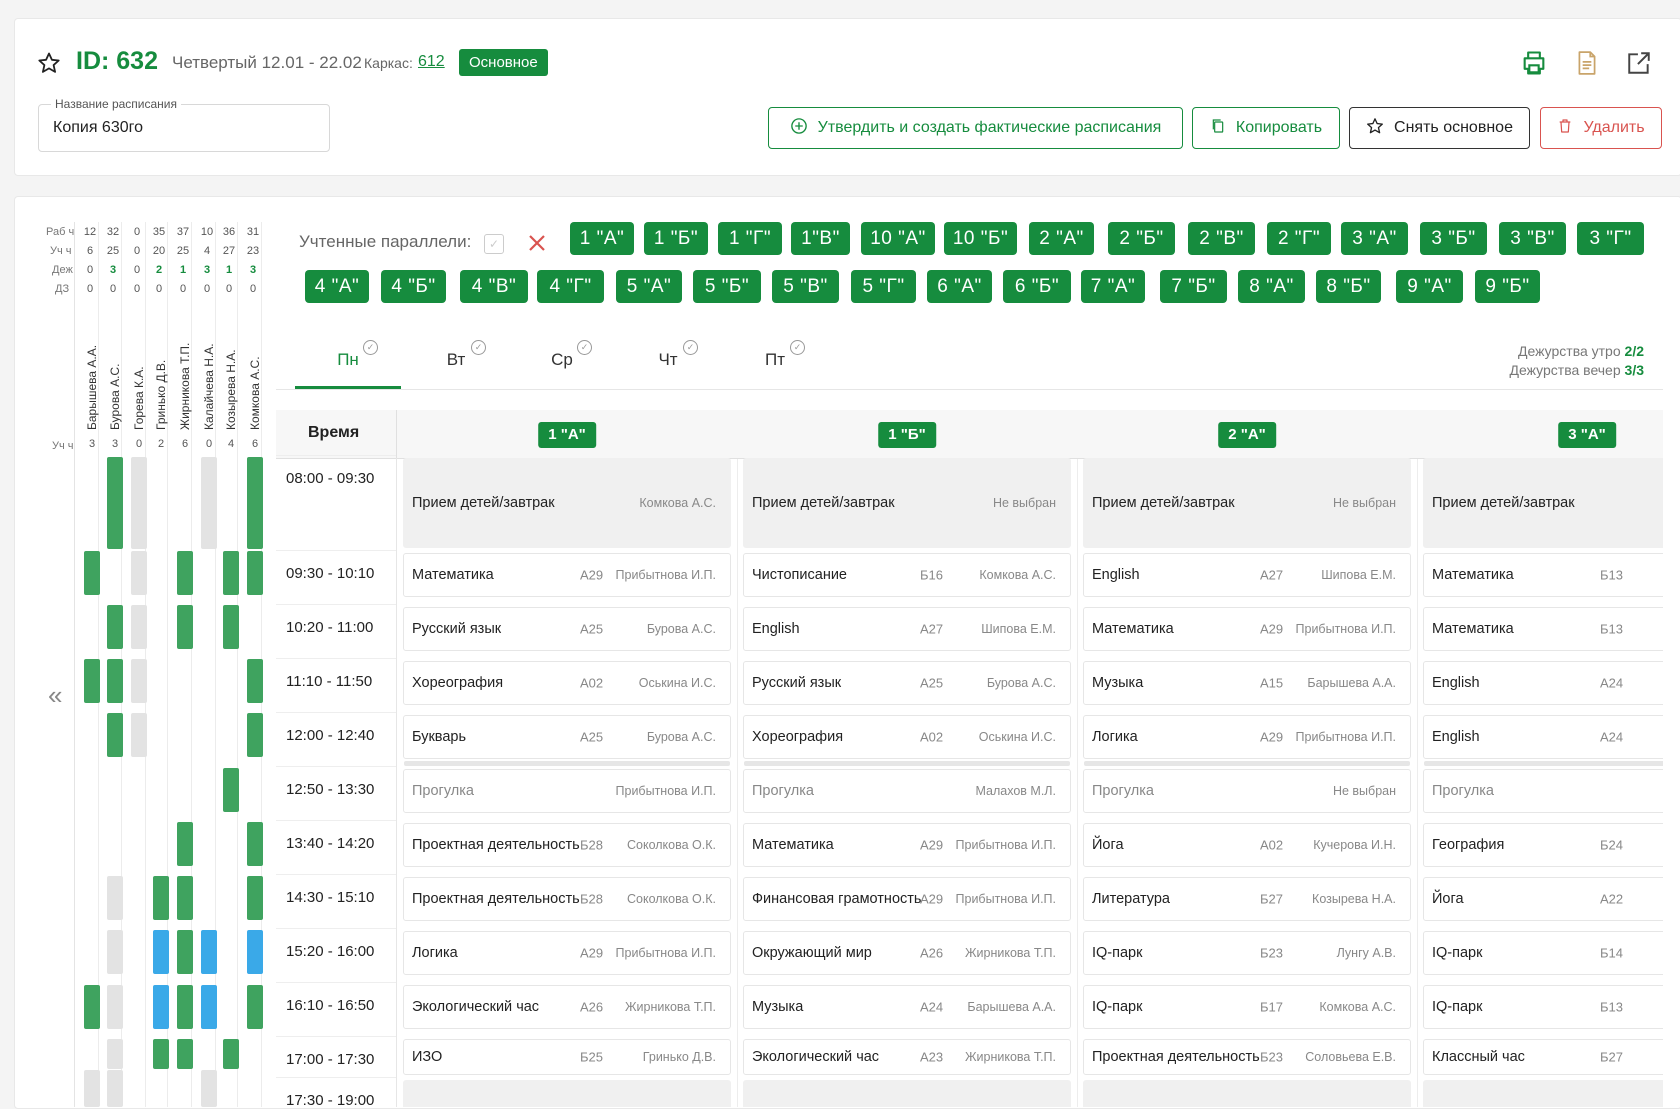  What do you see at coordinates (959, 286) in the screenshot?
I see `class-filter-pill: 6 "А"` at bounding box center [959, 286].